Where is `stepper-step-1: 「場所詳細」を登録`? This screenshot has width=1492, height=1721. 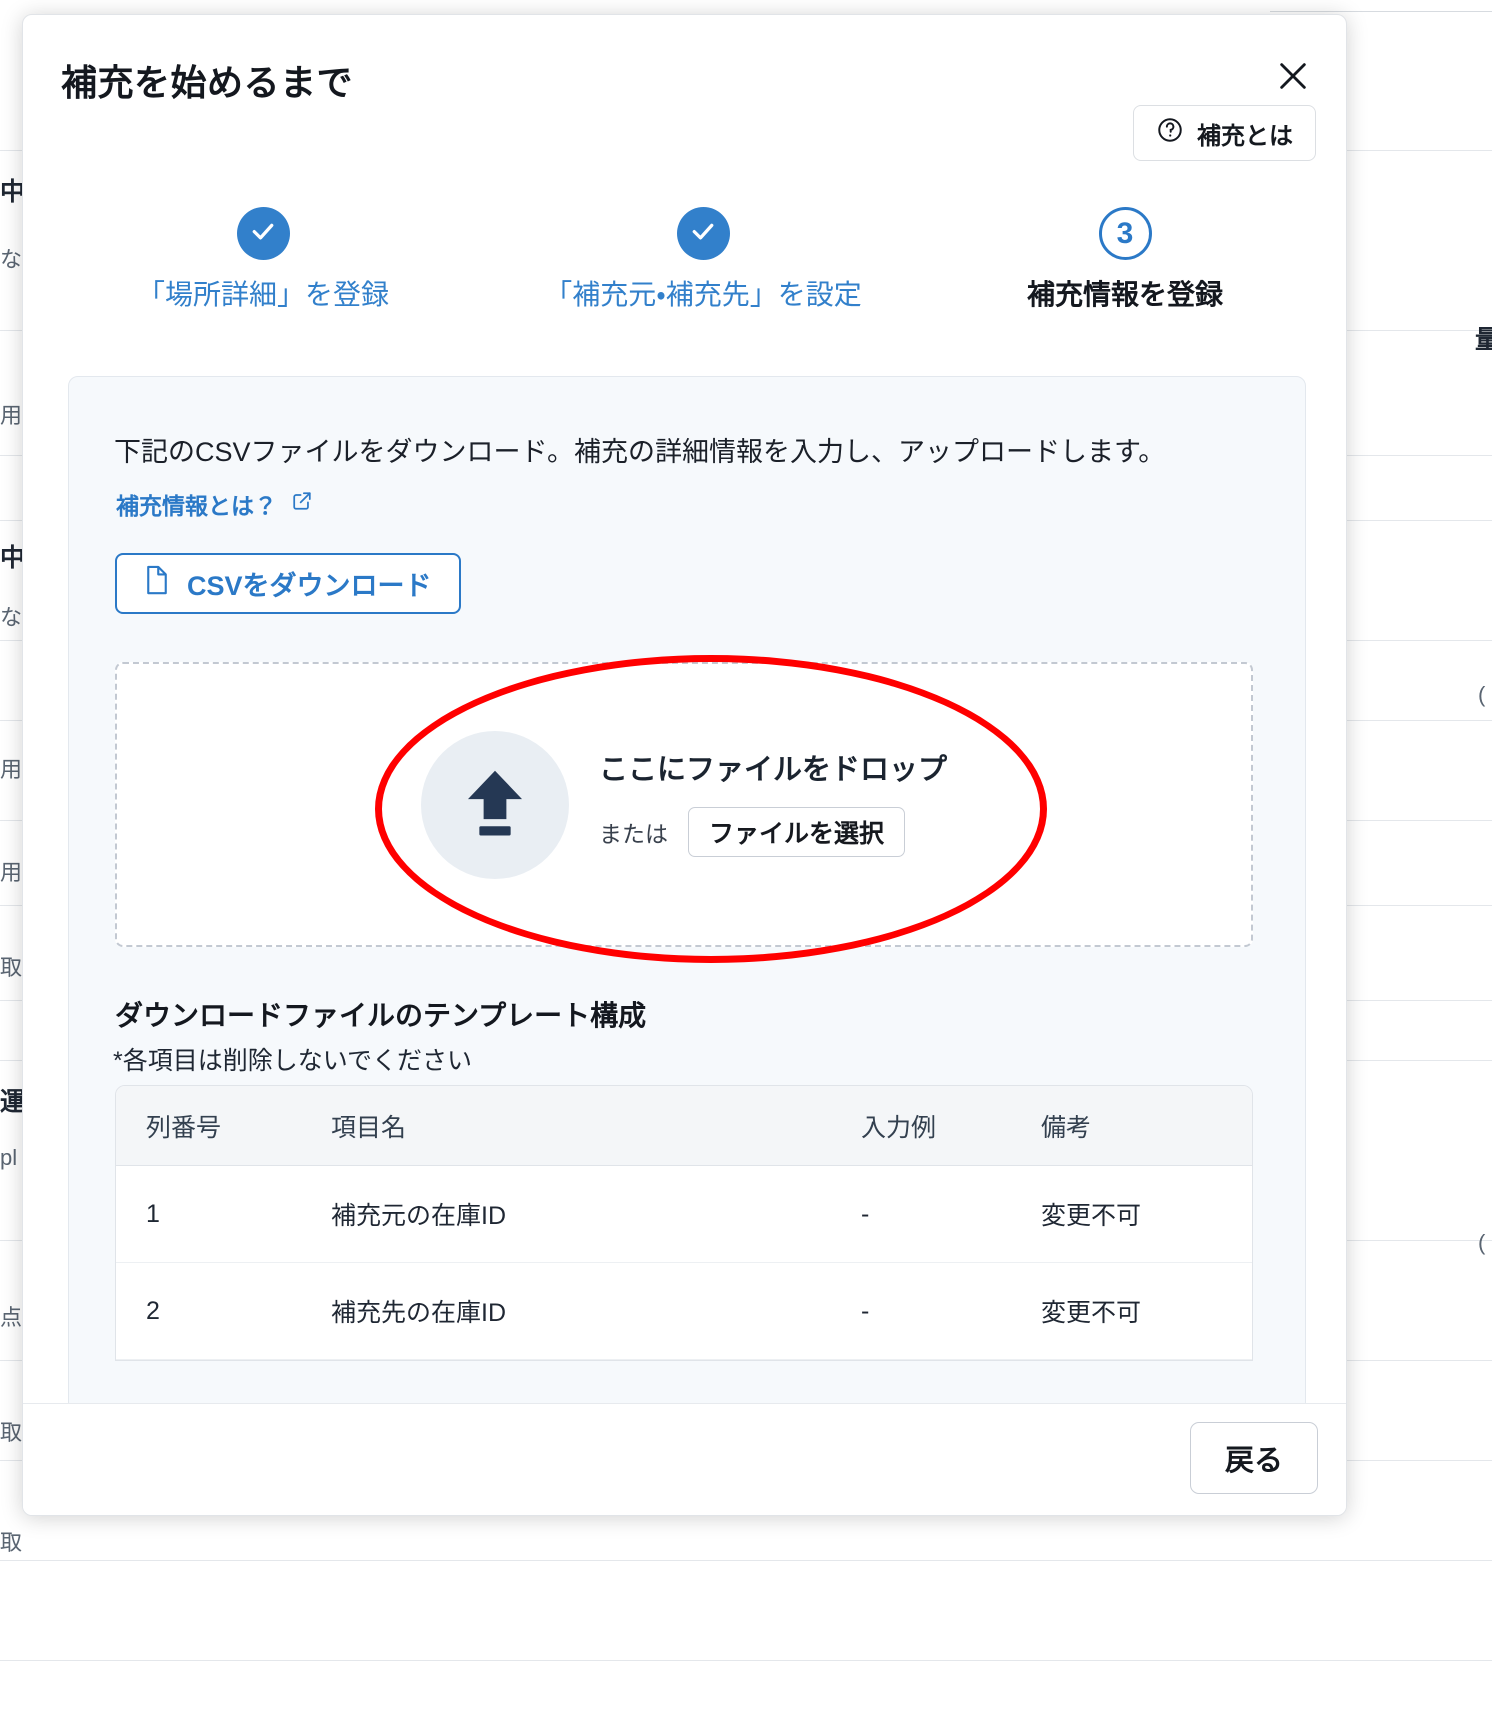
stepper-step-1: 「場所詳細」を登録 is located at coordinates (263, 260).